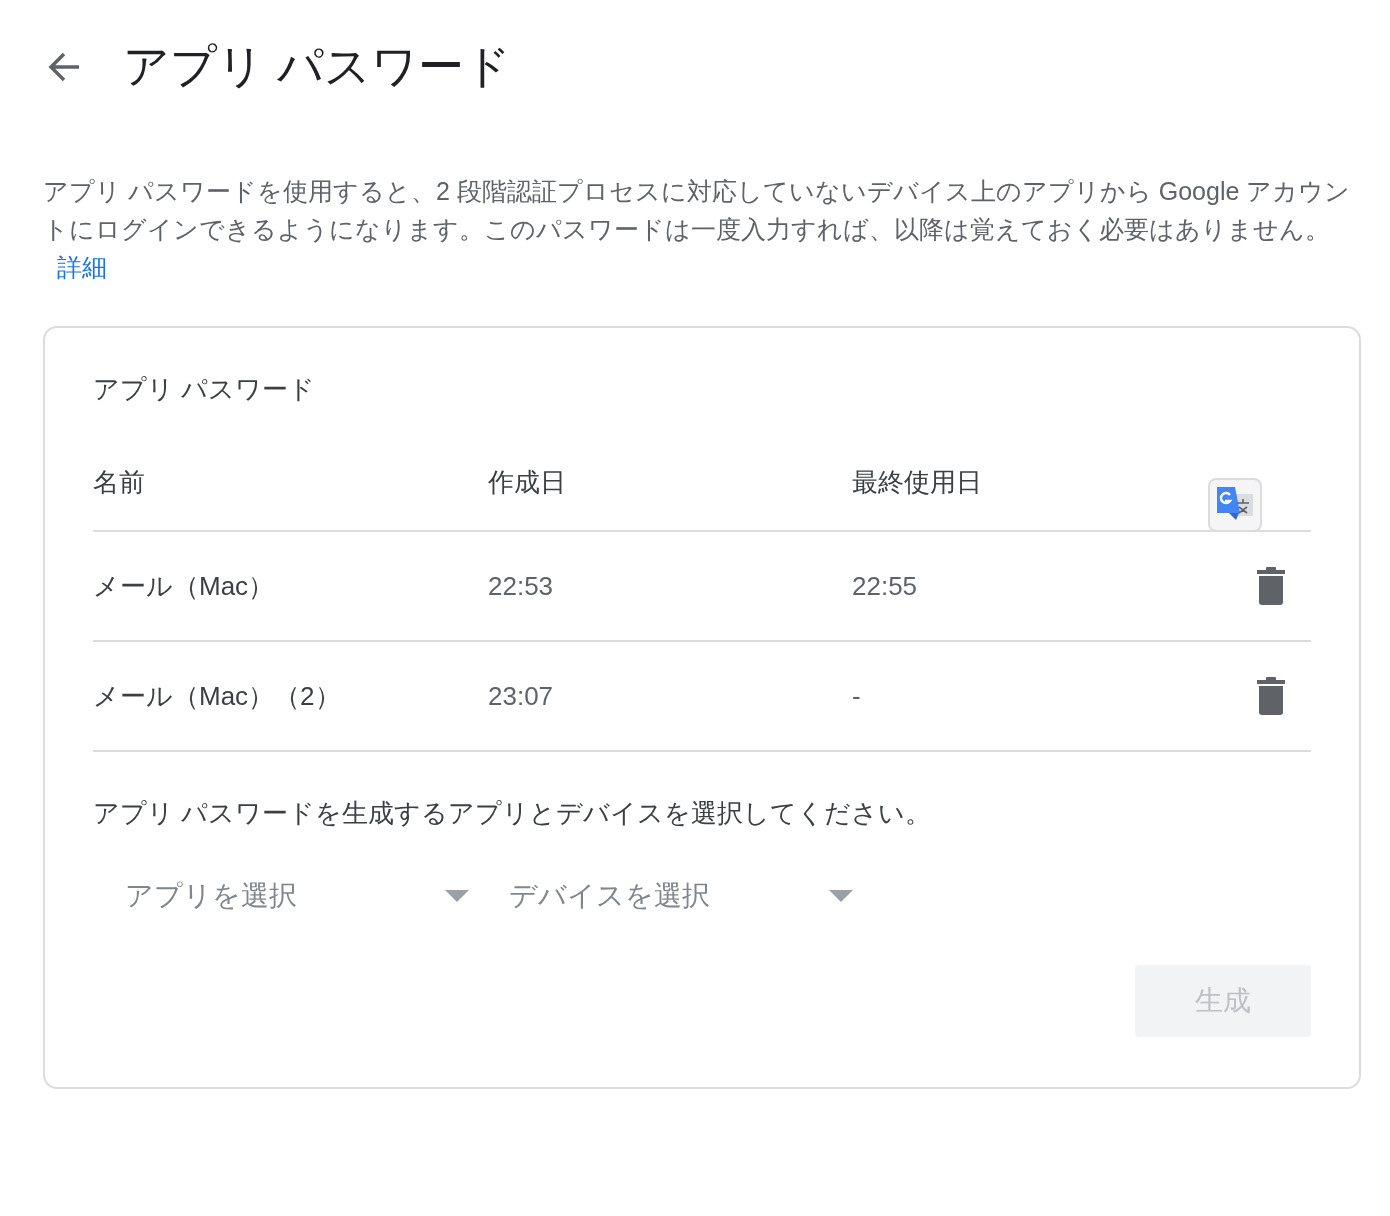  What do you see at coordinates (513, 813) in the screenshot?
I see `instruction-text: アプリ パスワードを生成するアプリとデバイスを選択してください。` at bounding box center [513, 813].